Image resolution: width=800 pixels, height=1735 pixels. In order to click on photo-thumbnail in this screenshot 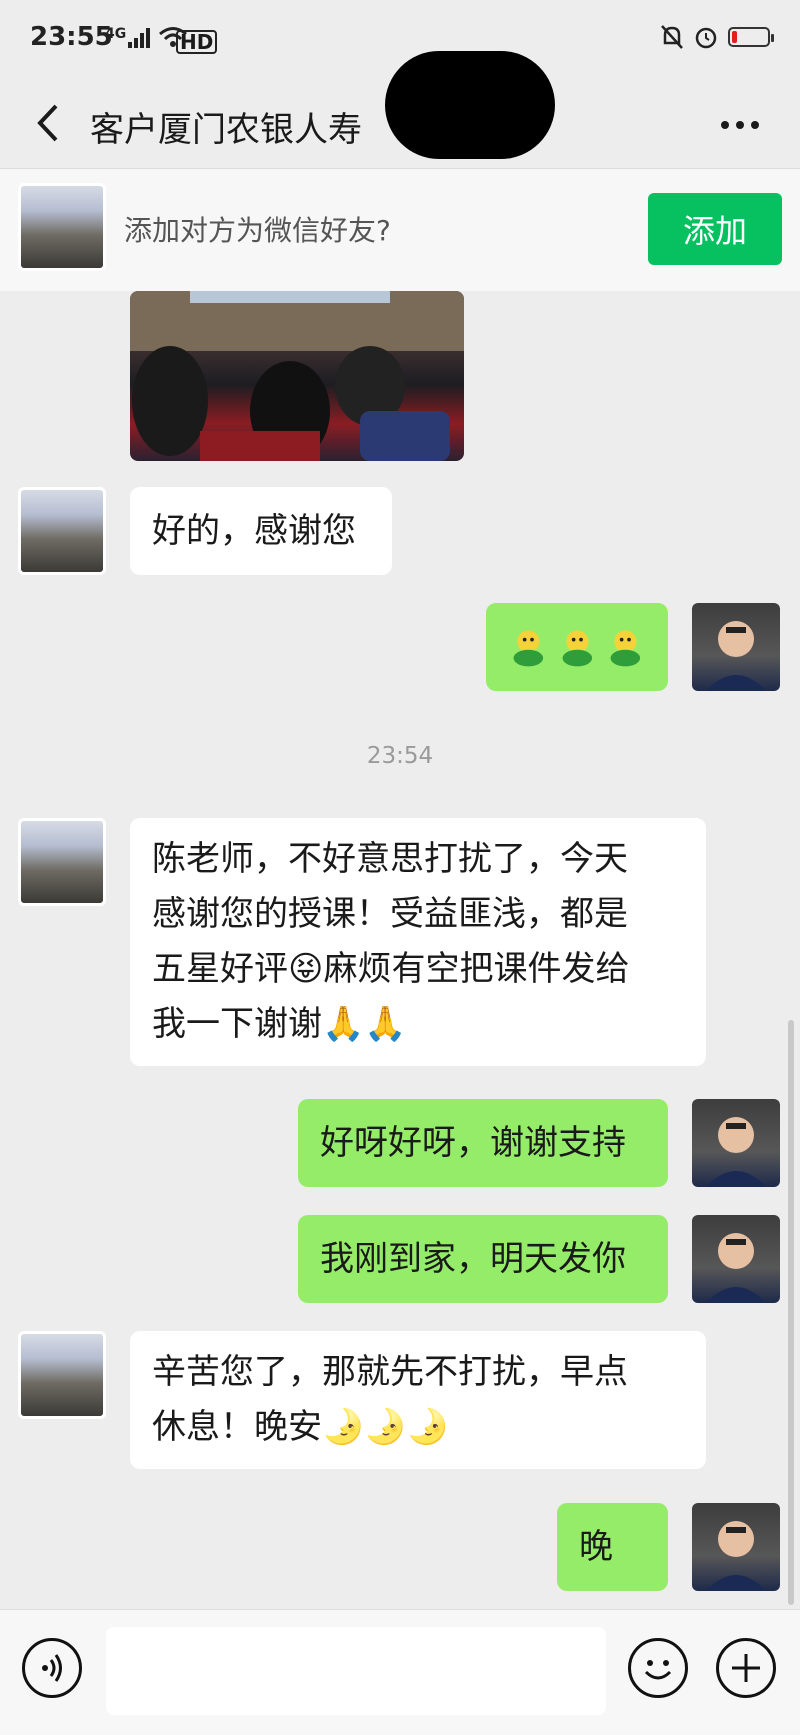, I will do `click(297, 376)`.